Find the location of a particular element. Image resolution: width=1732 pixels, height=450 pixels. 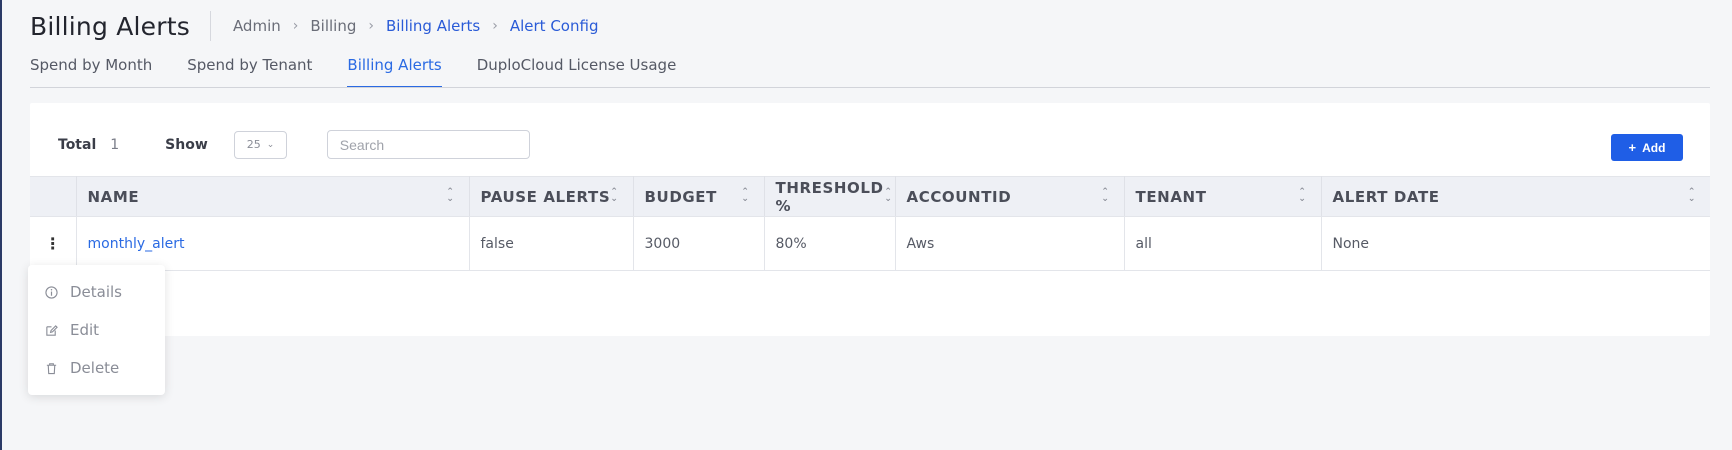

cell-pause-alerts: false is located at coordinates (551, 243).